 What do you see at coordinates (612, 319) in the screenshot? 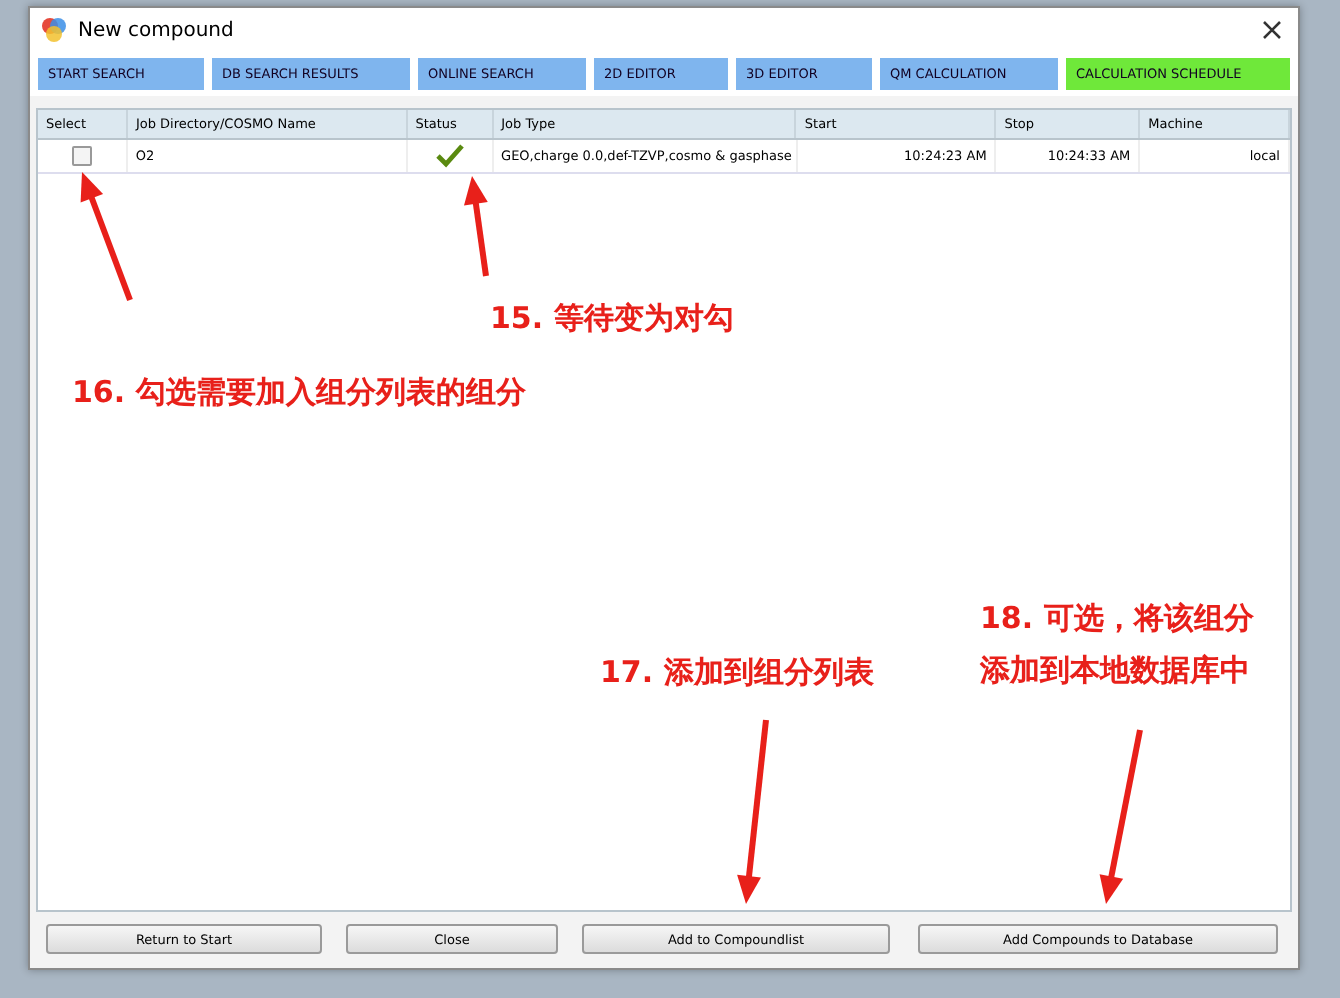
I see `annotation-text: 15. 等待变为对勾` at bounding box center [612, 319].